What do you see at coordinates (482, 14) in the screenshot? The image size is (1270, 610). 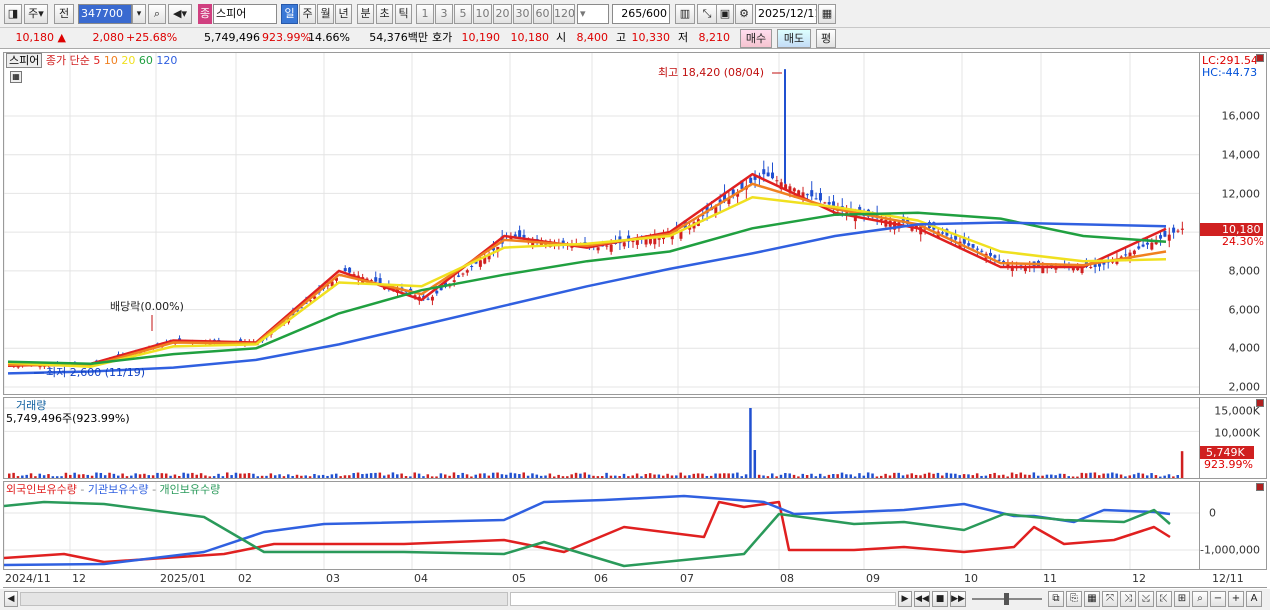 I see `interval-10-button: 10` at bounding box center [482, 14].